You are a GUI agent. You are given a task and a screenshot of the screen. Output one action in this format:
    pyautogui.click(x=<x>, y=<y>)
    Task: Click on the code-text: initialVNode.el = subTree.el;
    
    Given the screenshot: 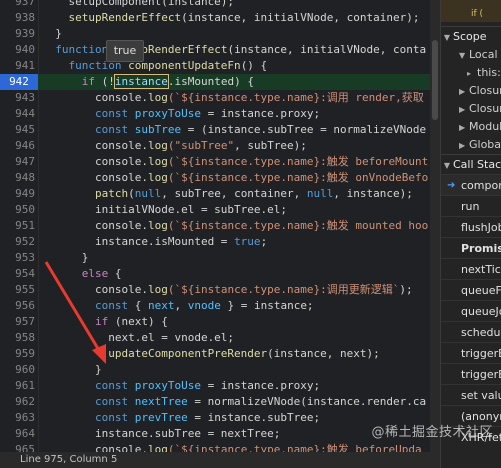 What is the action you would take?
    pyautogui.click(x=164, y=210)
    